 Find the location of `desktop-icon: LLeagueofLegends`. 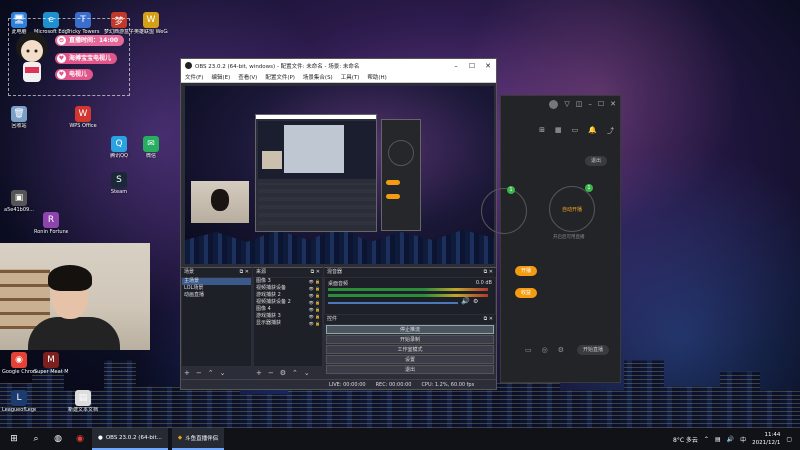

desktop-icon: LLeagueofLegends is located at coordinates (19, 401).